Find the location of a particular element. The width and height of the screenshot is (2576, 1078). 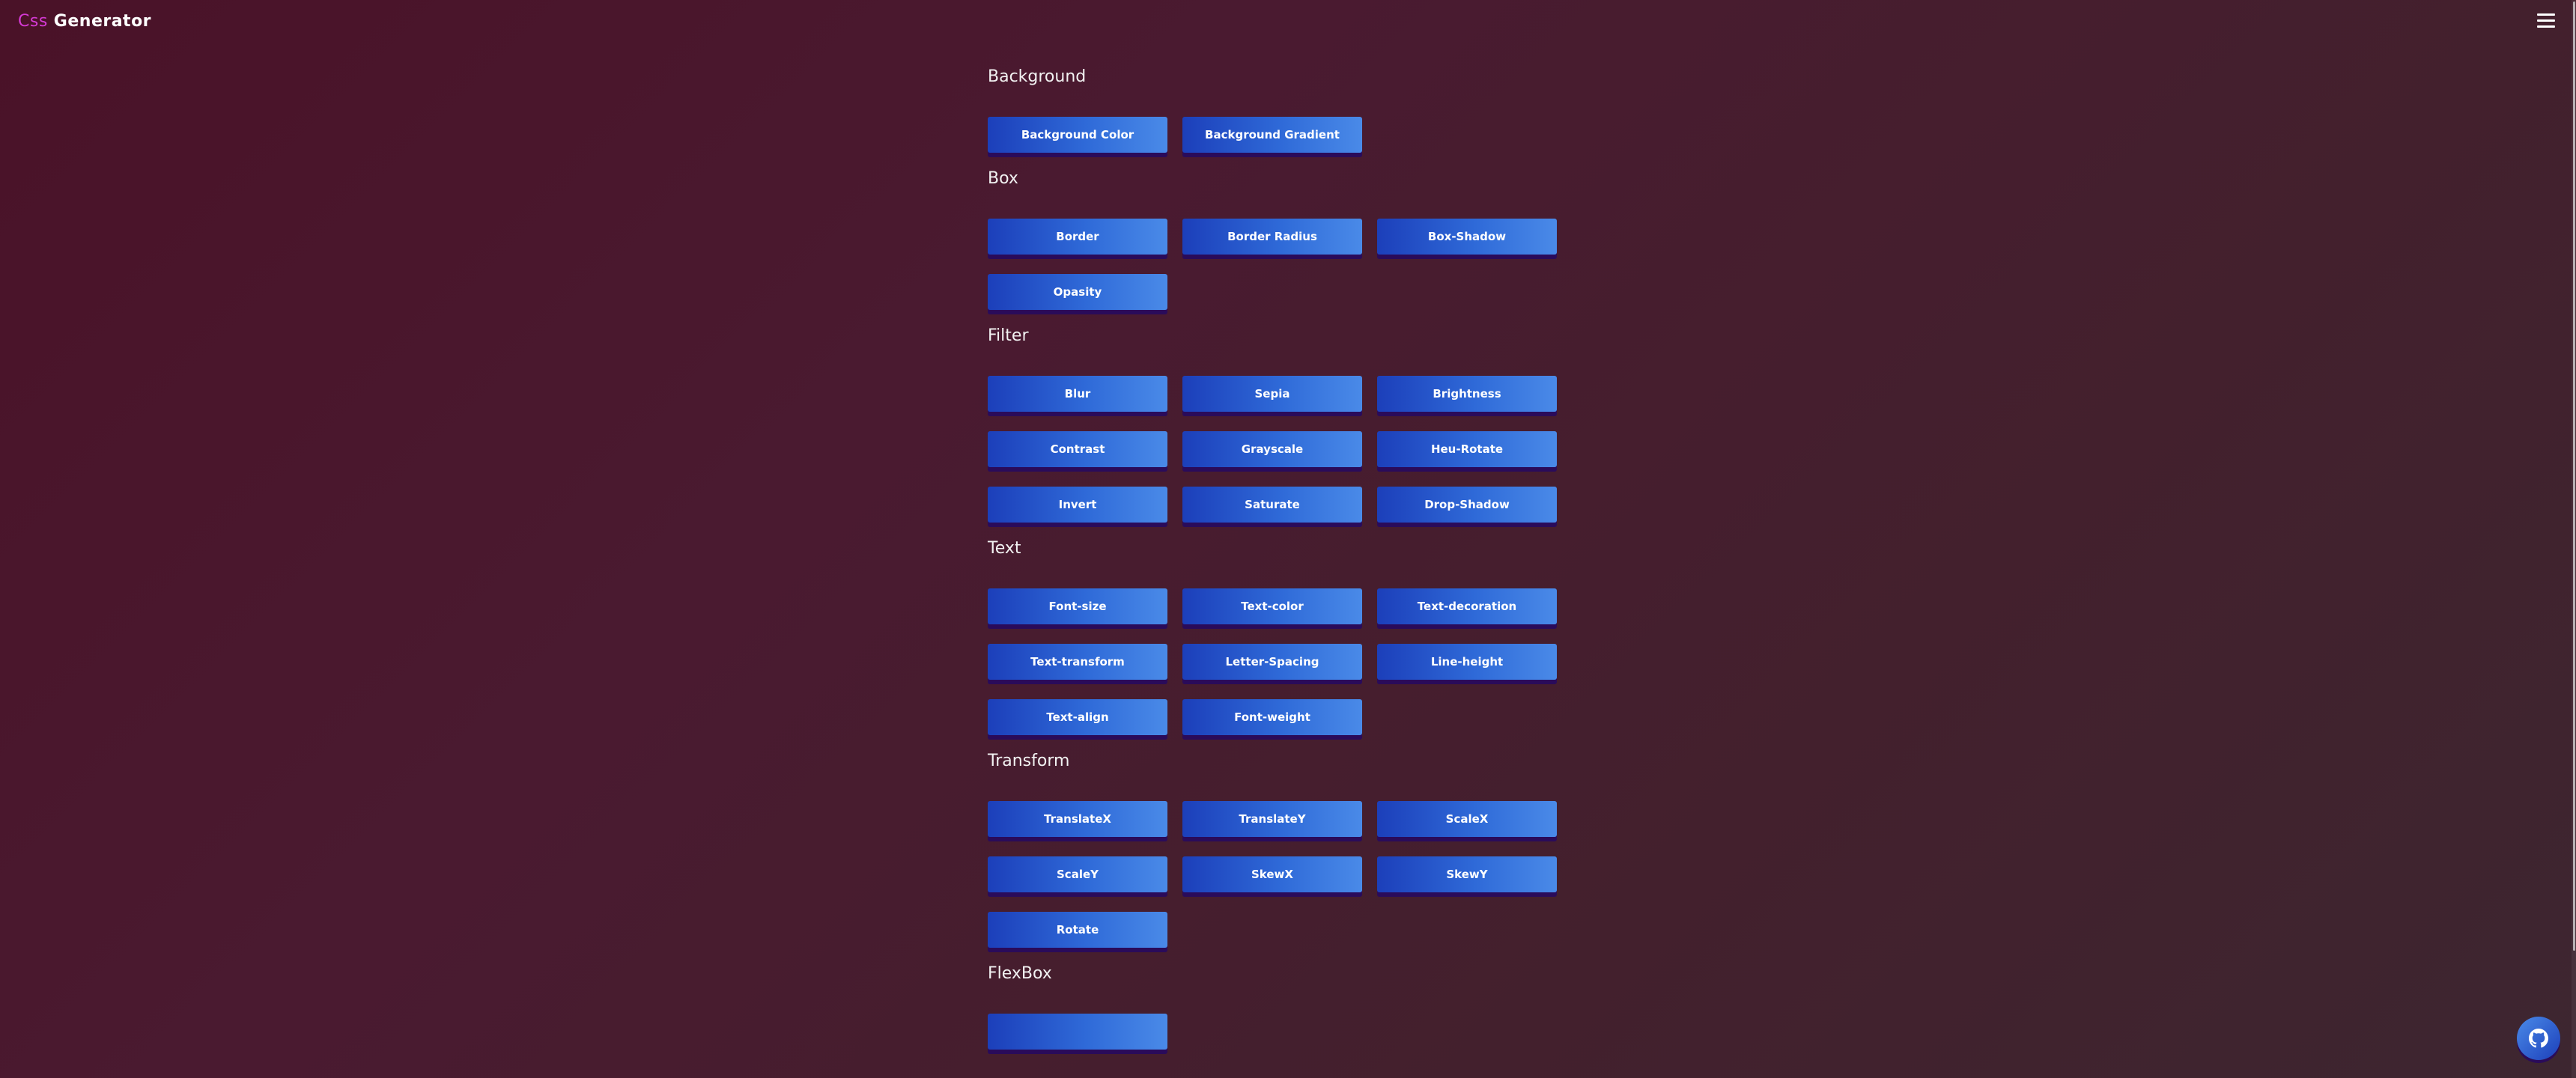

section-title: Box is located at coordinates (1003, 178).